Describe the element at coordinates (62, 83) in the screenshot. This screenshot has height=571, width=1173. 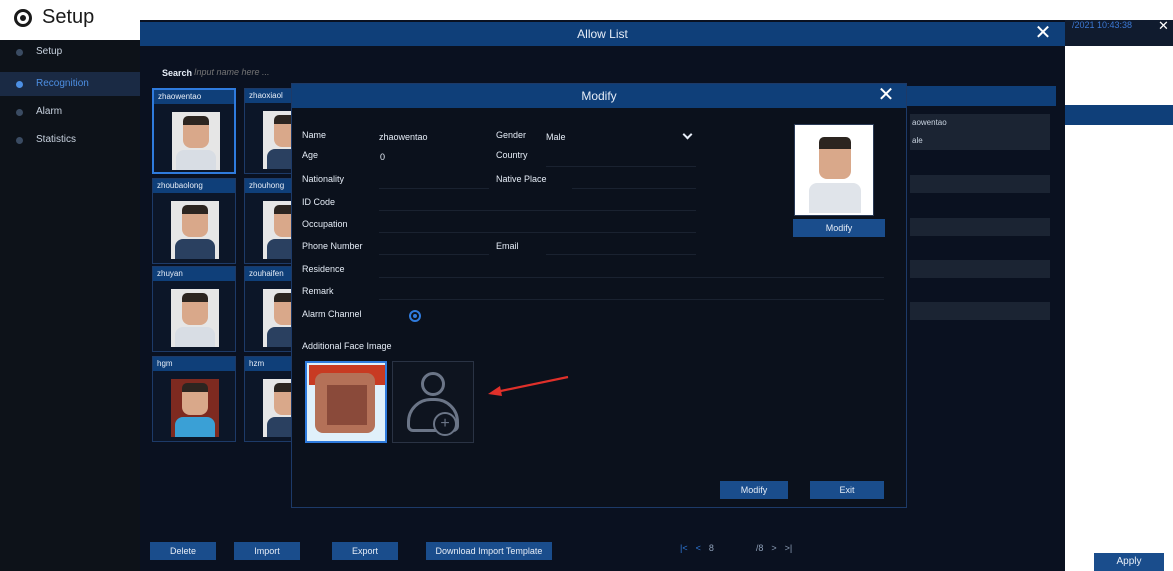
I see `sidebar-item-label: Recognition` at that location.